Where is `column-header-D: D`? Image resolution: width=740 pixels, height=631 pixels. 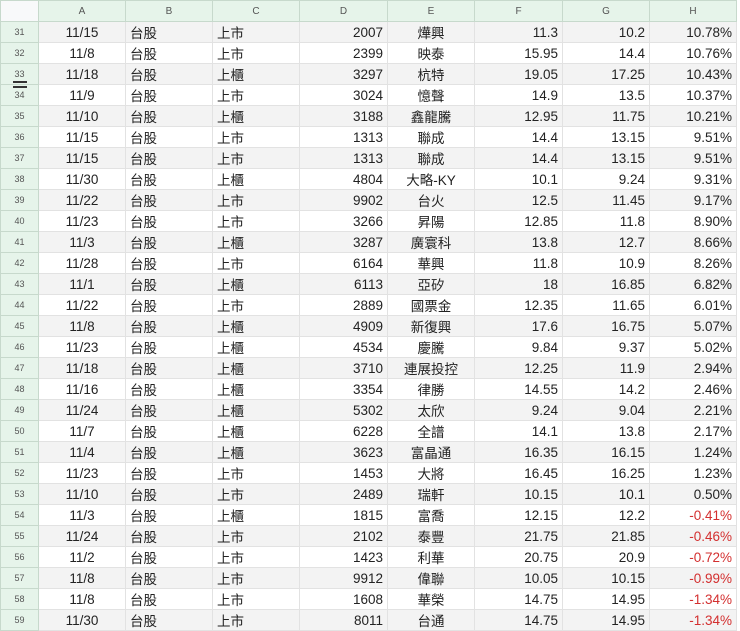
column-header-D: D is located at coordinates (343, 11).